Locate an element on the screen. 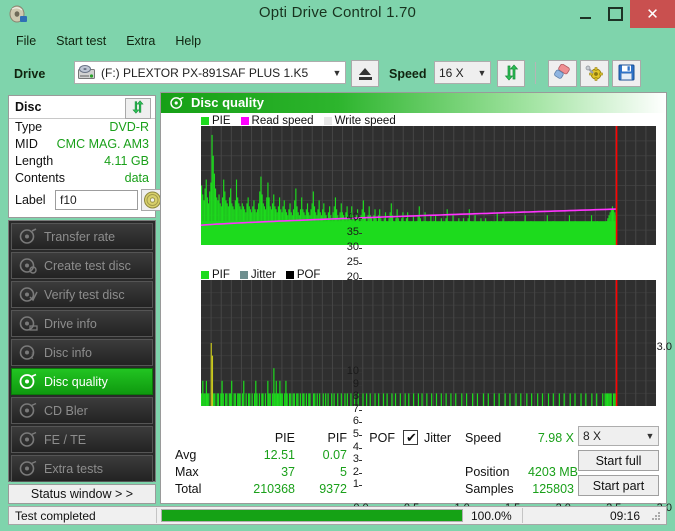 The width and height of the screenshot is (675, 531). refresh-icon is located at coordinates (511, 73).